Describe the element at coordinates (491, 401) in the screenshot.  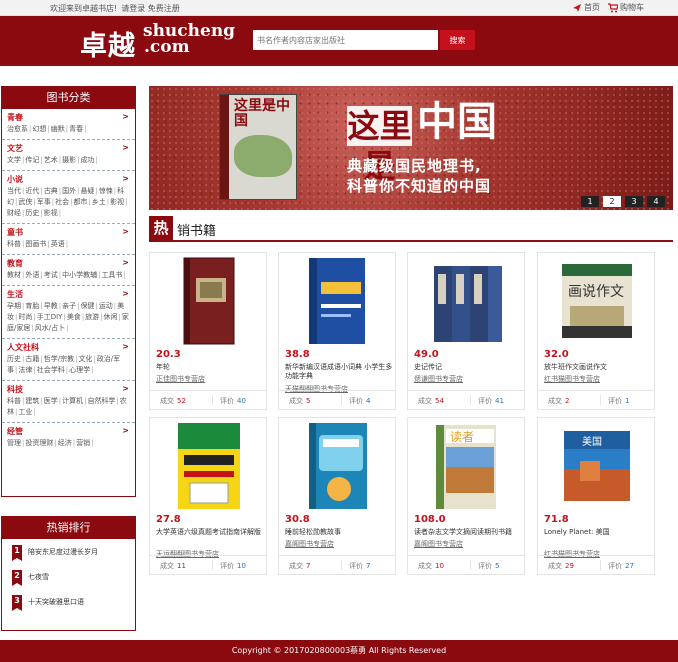
I see `review-stat: 评价 41` at that location.